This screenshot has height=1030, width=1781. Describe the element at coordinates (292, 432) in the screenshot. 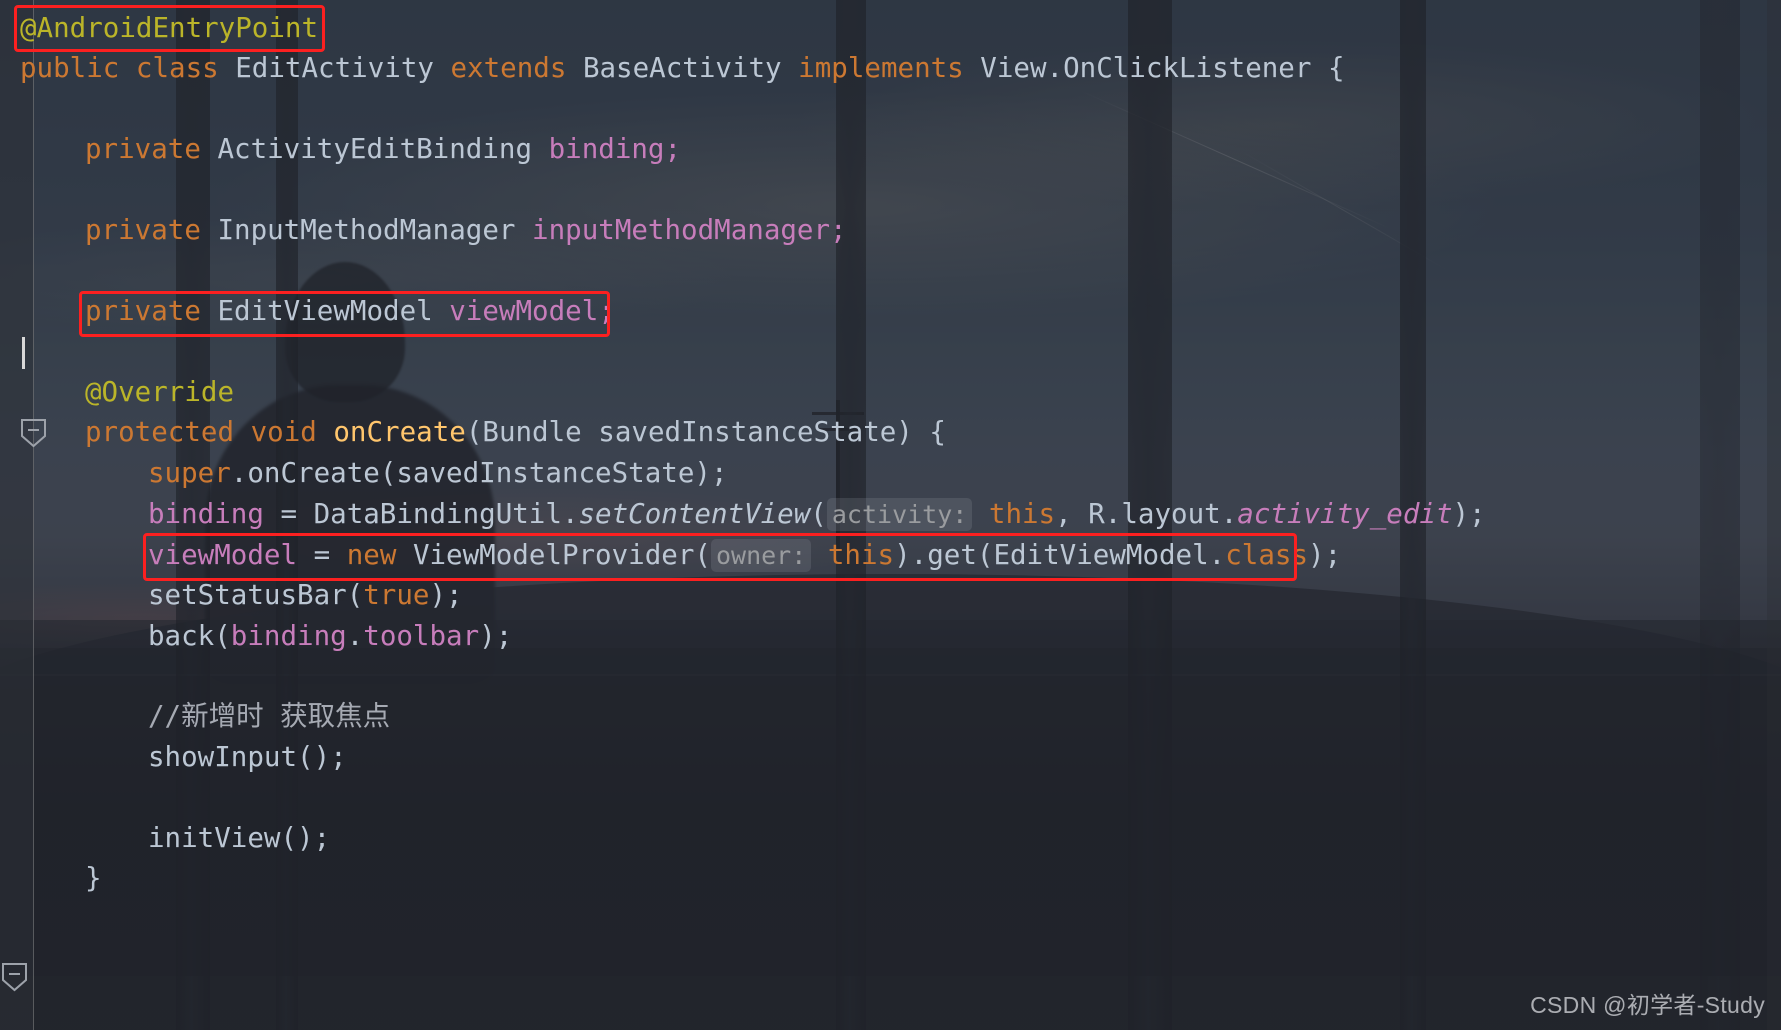

I see `code-token: void` at that location.